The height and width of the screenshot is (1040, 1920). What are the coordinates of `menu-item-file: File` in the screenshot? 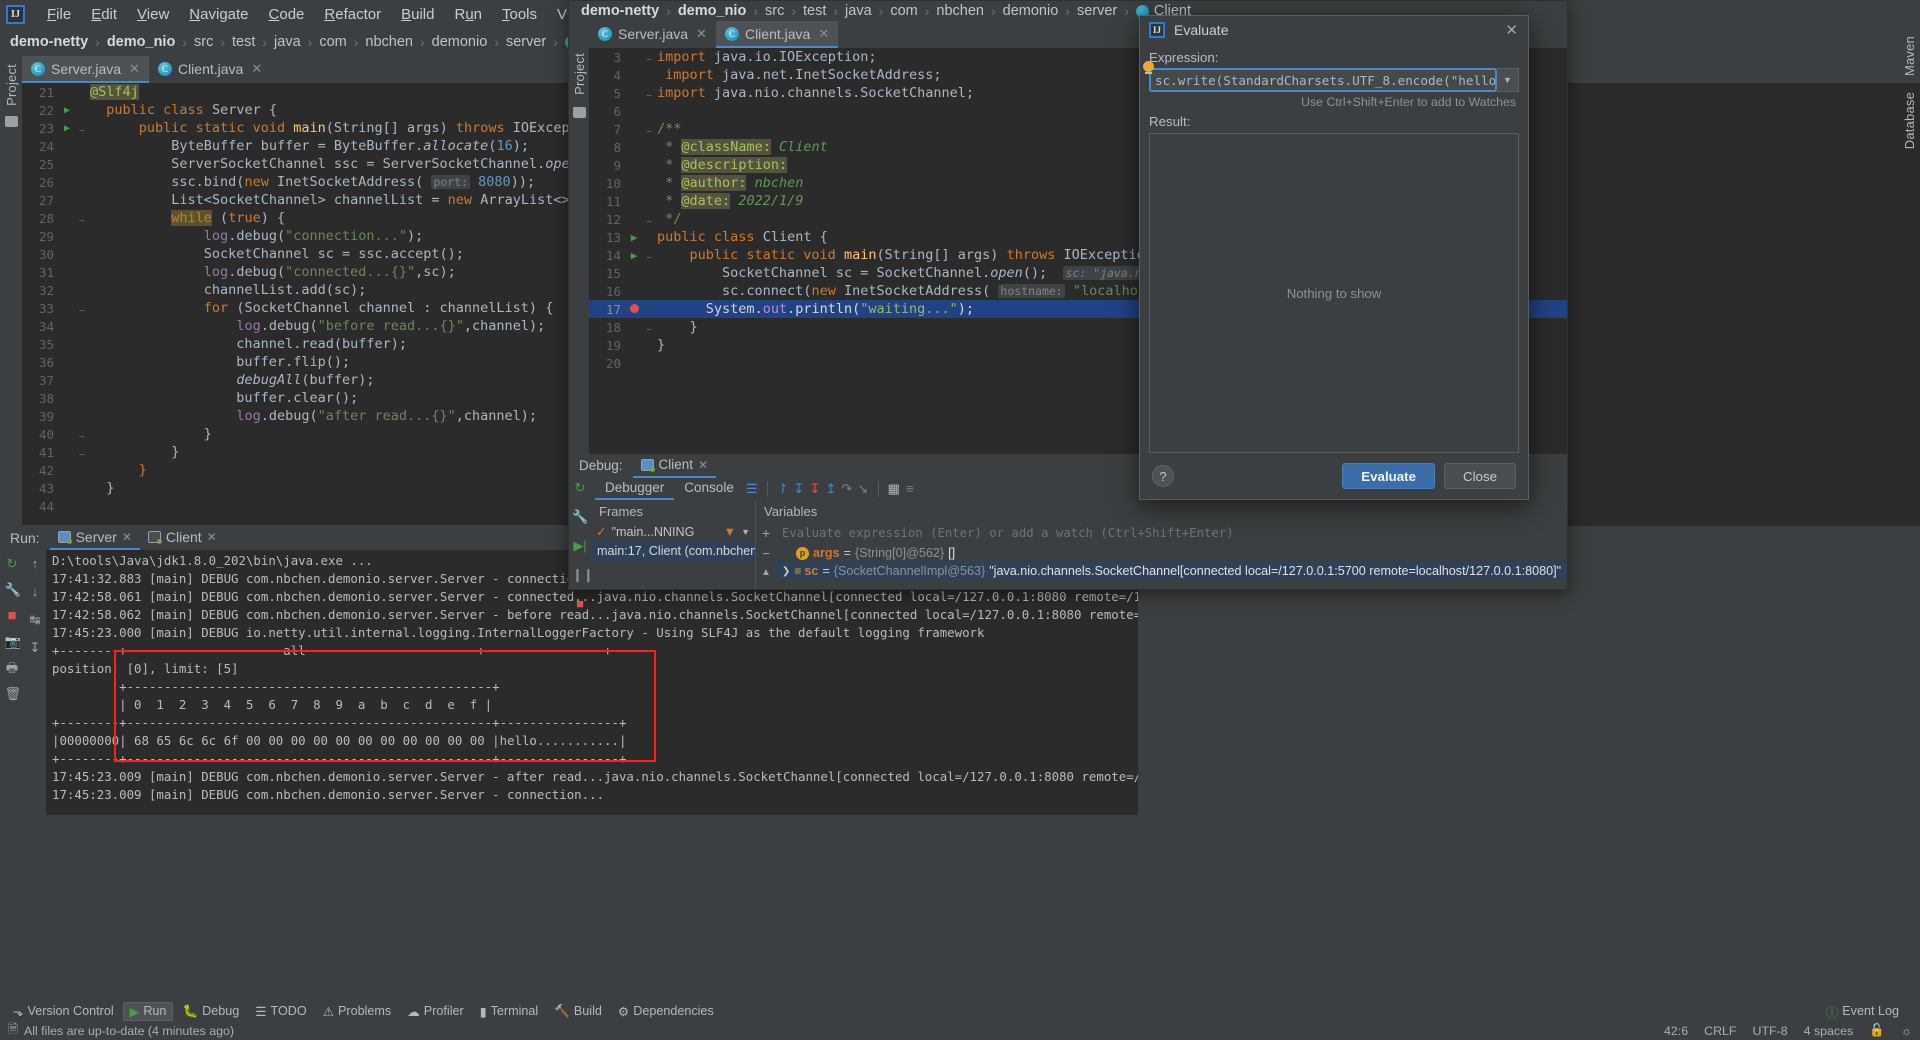 It's located at (59, 14).